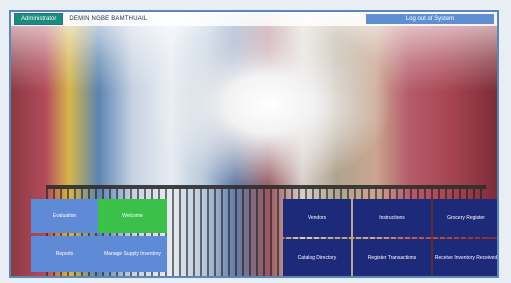  Describe the element at coordinates (39, 19) in the screenshot. I see `admin-tab: Administrator` at that location.